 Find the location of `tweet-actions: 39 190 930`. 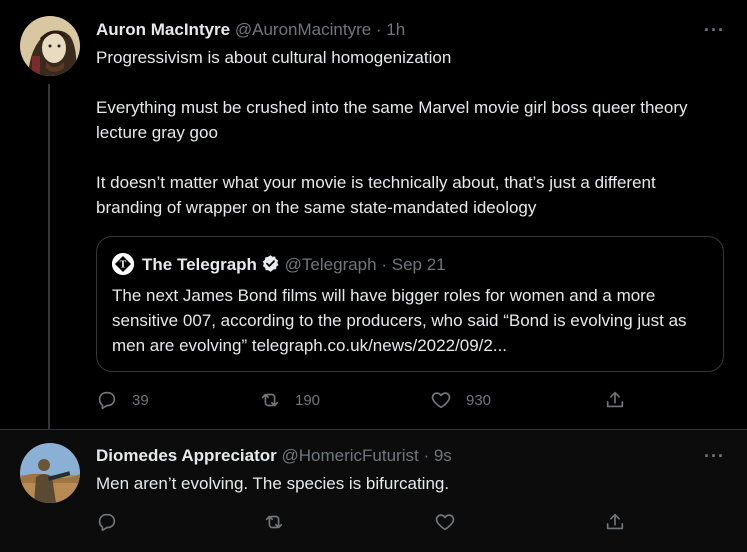

tweet-actions: 39 190 930 is located at coordinates (366, 400).